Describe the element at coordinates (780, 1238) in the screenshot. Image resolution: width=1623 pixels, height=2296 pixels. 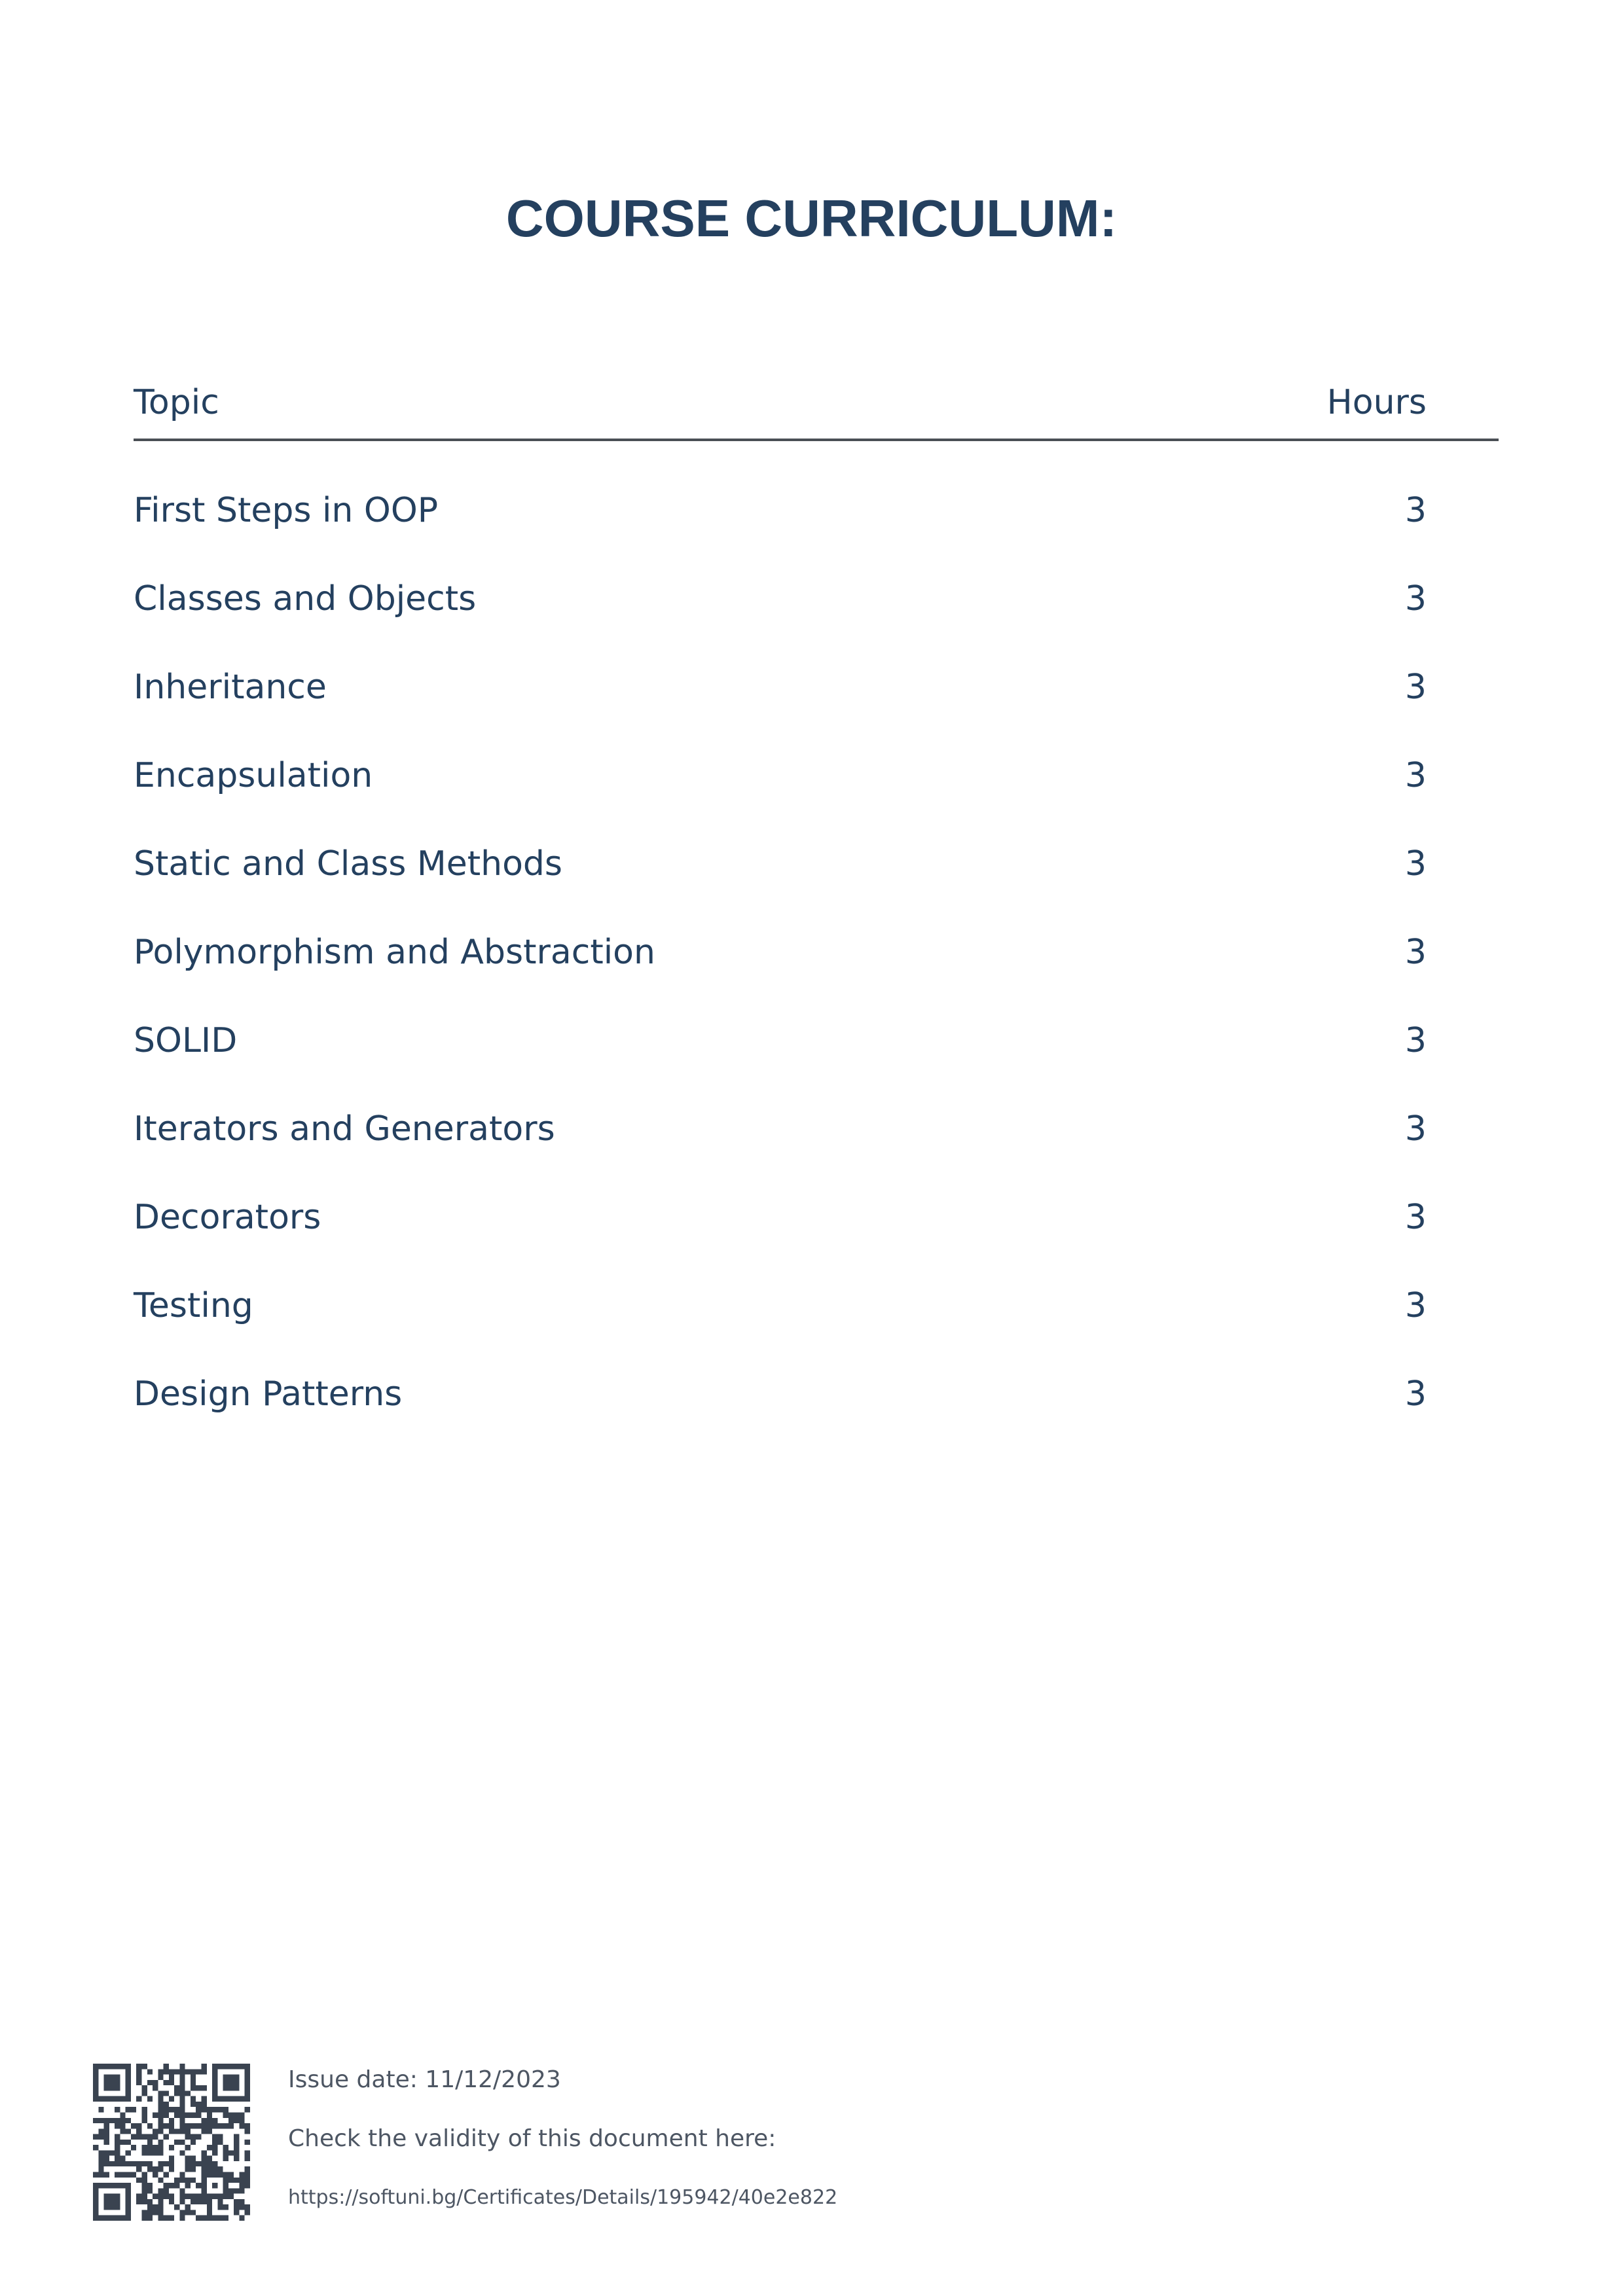
I see `table-row: Decorators 3` at that location.